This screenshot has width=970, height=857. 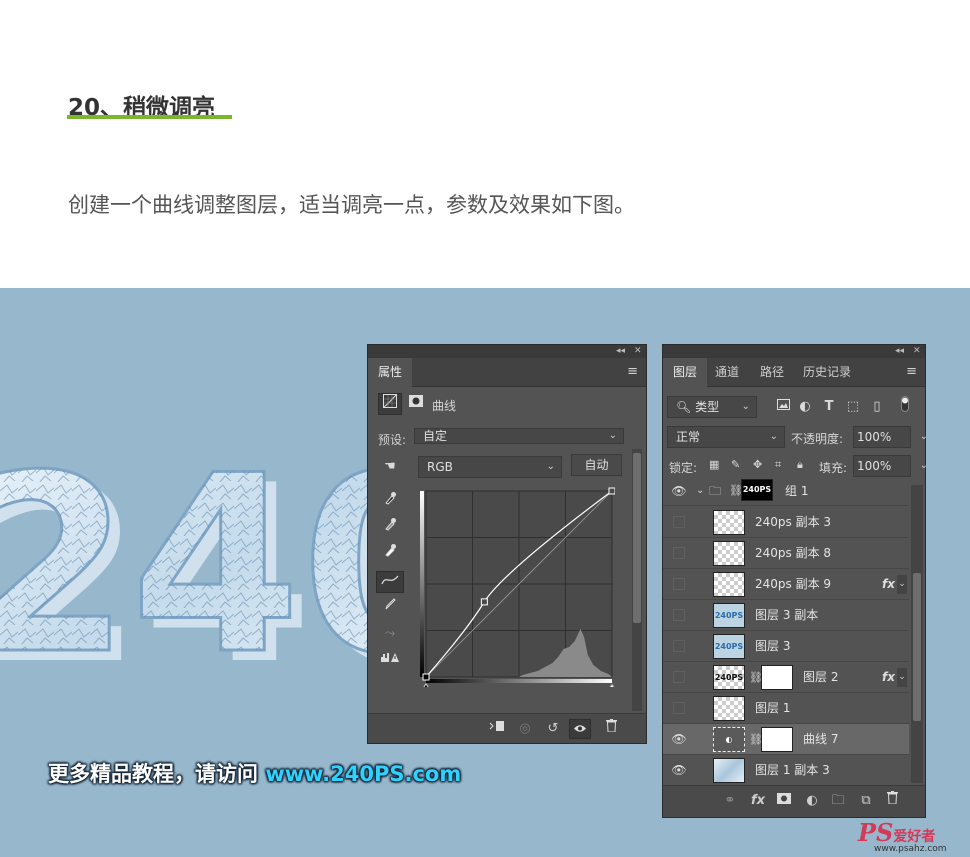 I want to click on filter-smart-object-icon: ▯, so click(x=877, y=407).